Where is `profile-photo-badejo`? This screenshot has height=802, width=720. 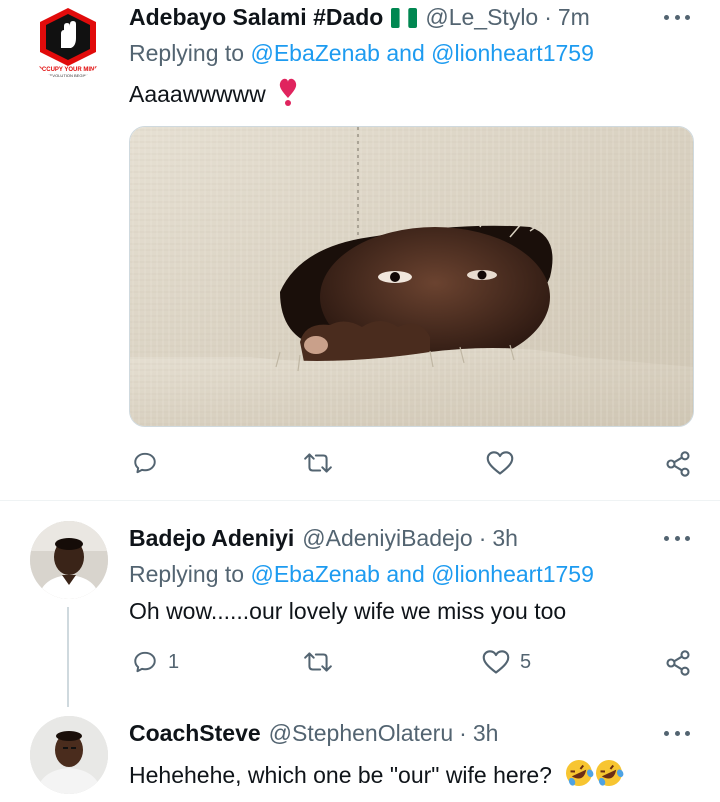 profile-photo-badejo is located at coordinates (69, 560).